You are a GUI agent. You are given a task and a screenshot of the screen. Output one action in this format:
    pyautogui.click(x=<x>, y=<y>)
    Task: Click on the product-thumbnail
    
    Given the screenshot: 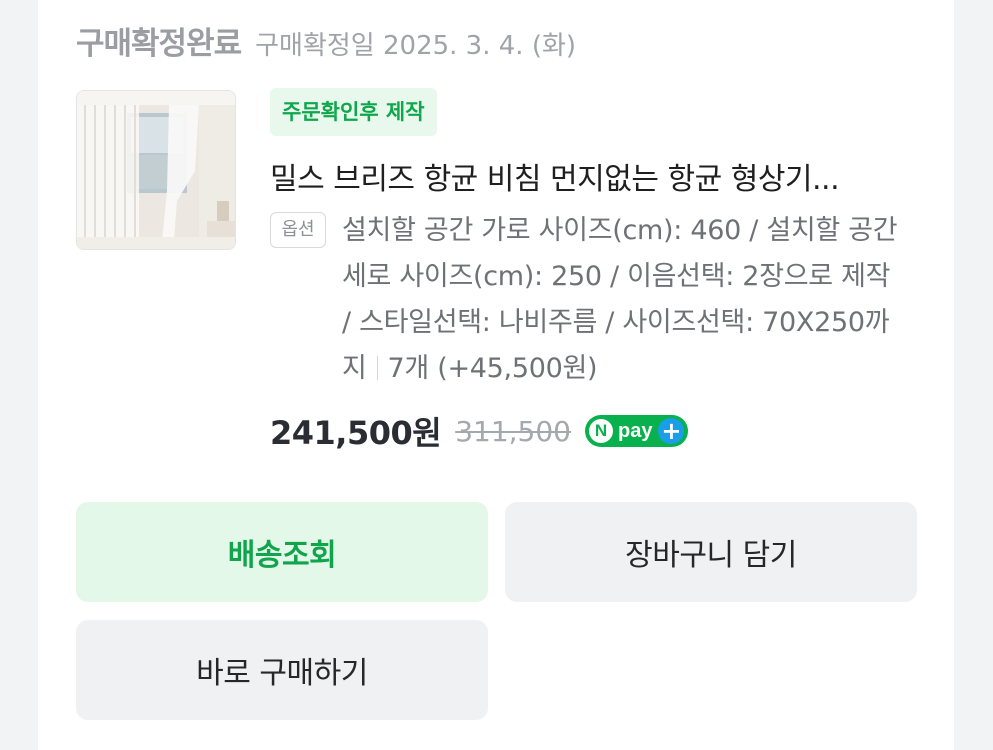 What is the action you would take?
    pyautogui.click(x=156, y=170)
    